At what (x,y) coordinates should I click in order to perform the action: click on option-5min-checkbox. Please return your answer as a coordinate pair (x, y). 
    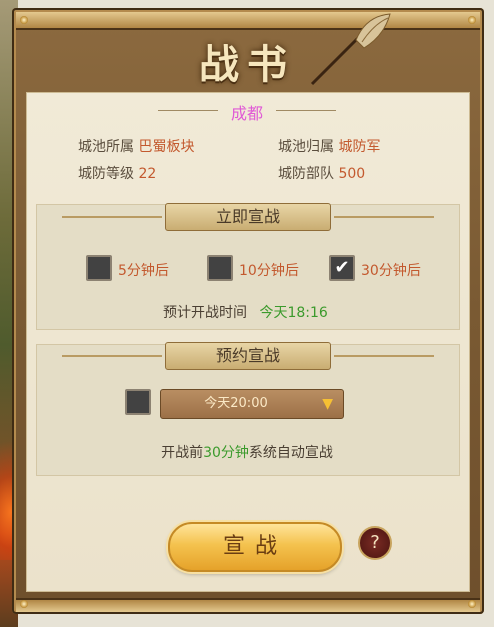
    Looking at the image, I should click on (99, 268).